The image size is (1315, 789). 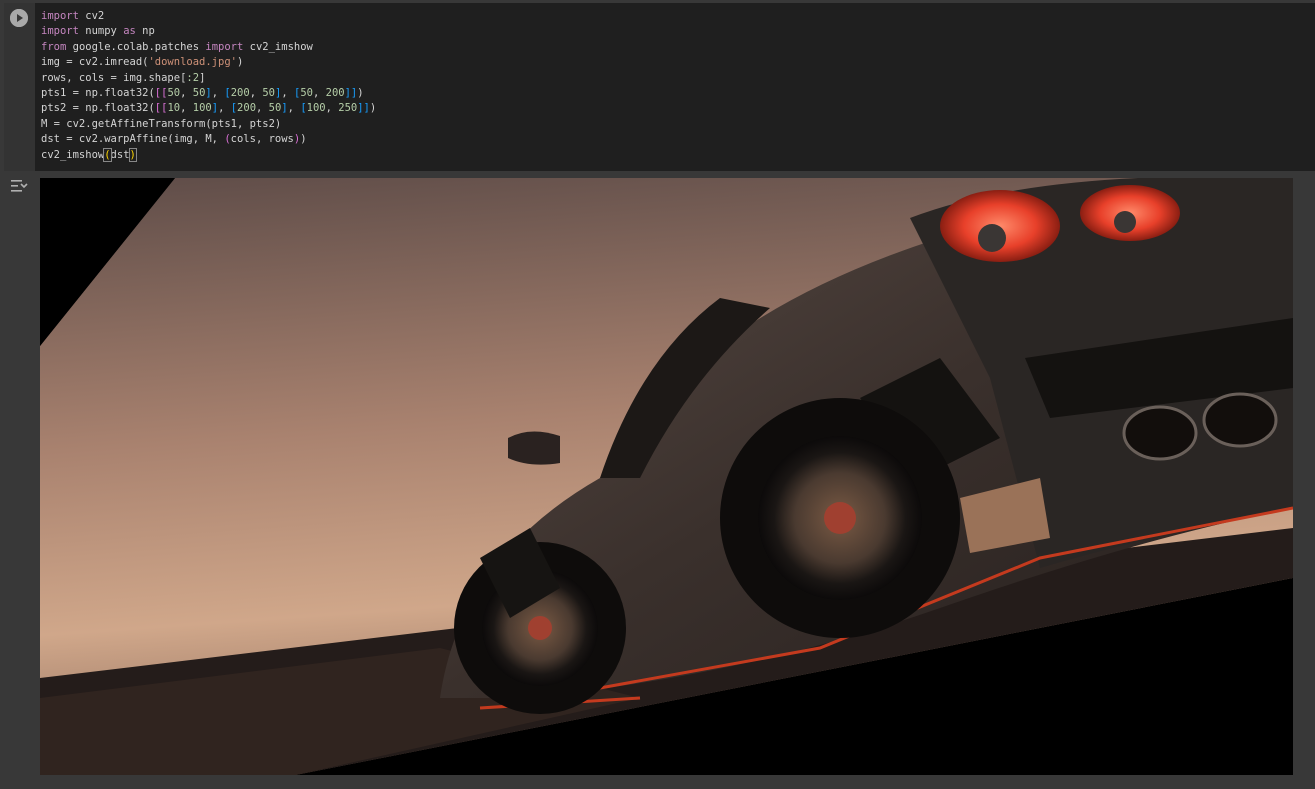 I want to click on output-toggle-icon, so click(x=19, y=186).